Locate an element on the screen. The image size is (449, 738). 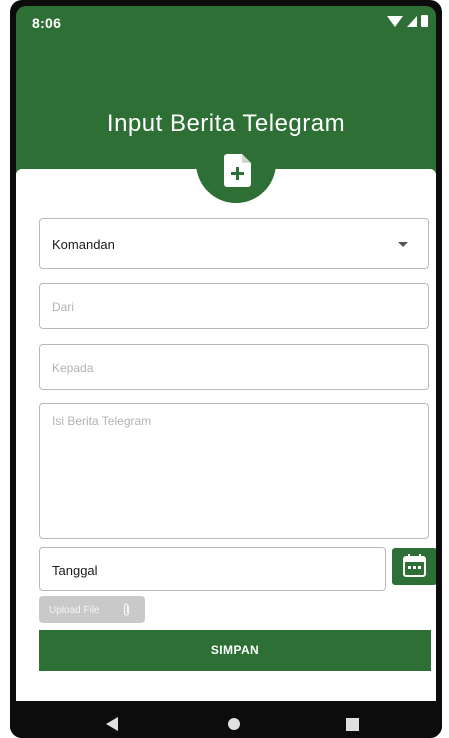
calendar-button is located at coordinates (414, 566).